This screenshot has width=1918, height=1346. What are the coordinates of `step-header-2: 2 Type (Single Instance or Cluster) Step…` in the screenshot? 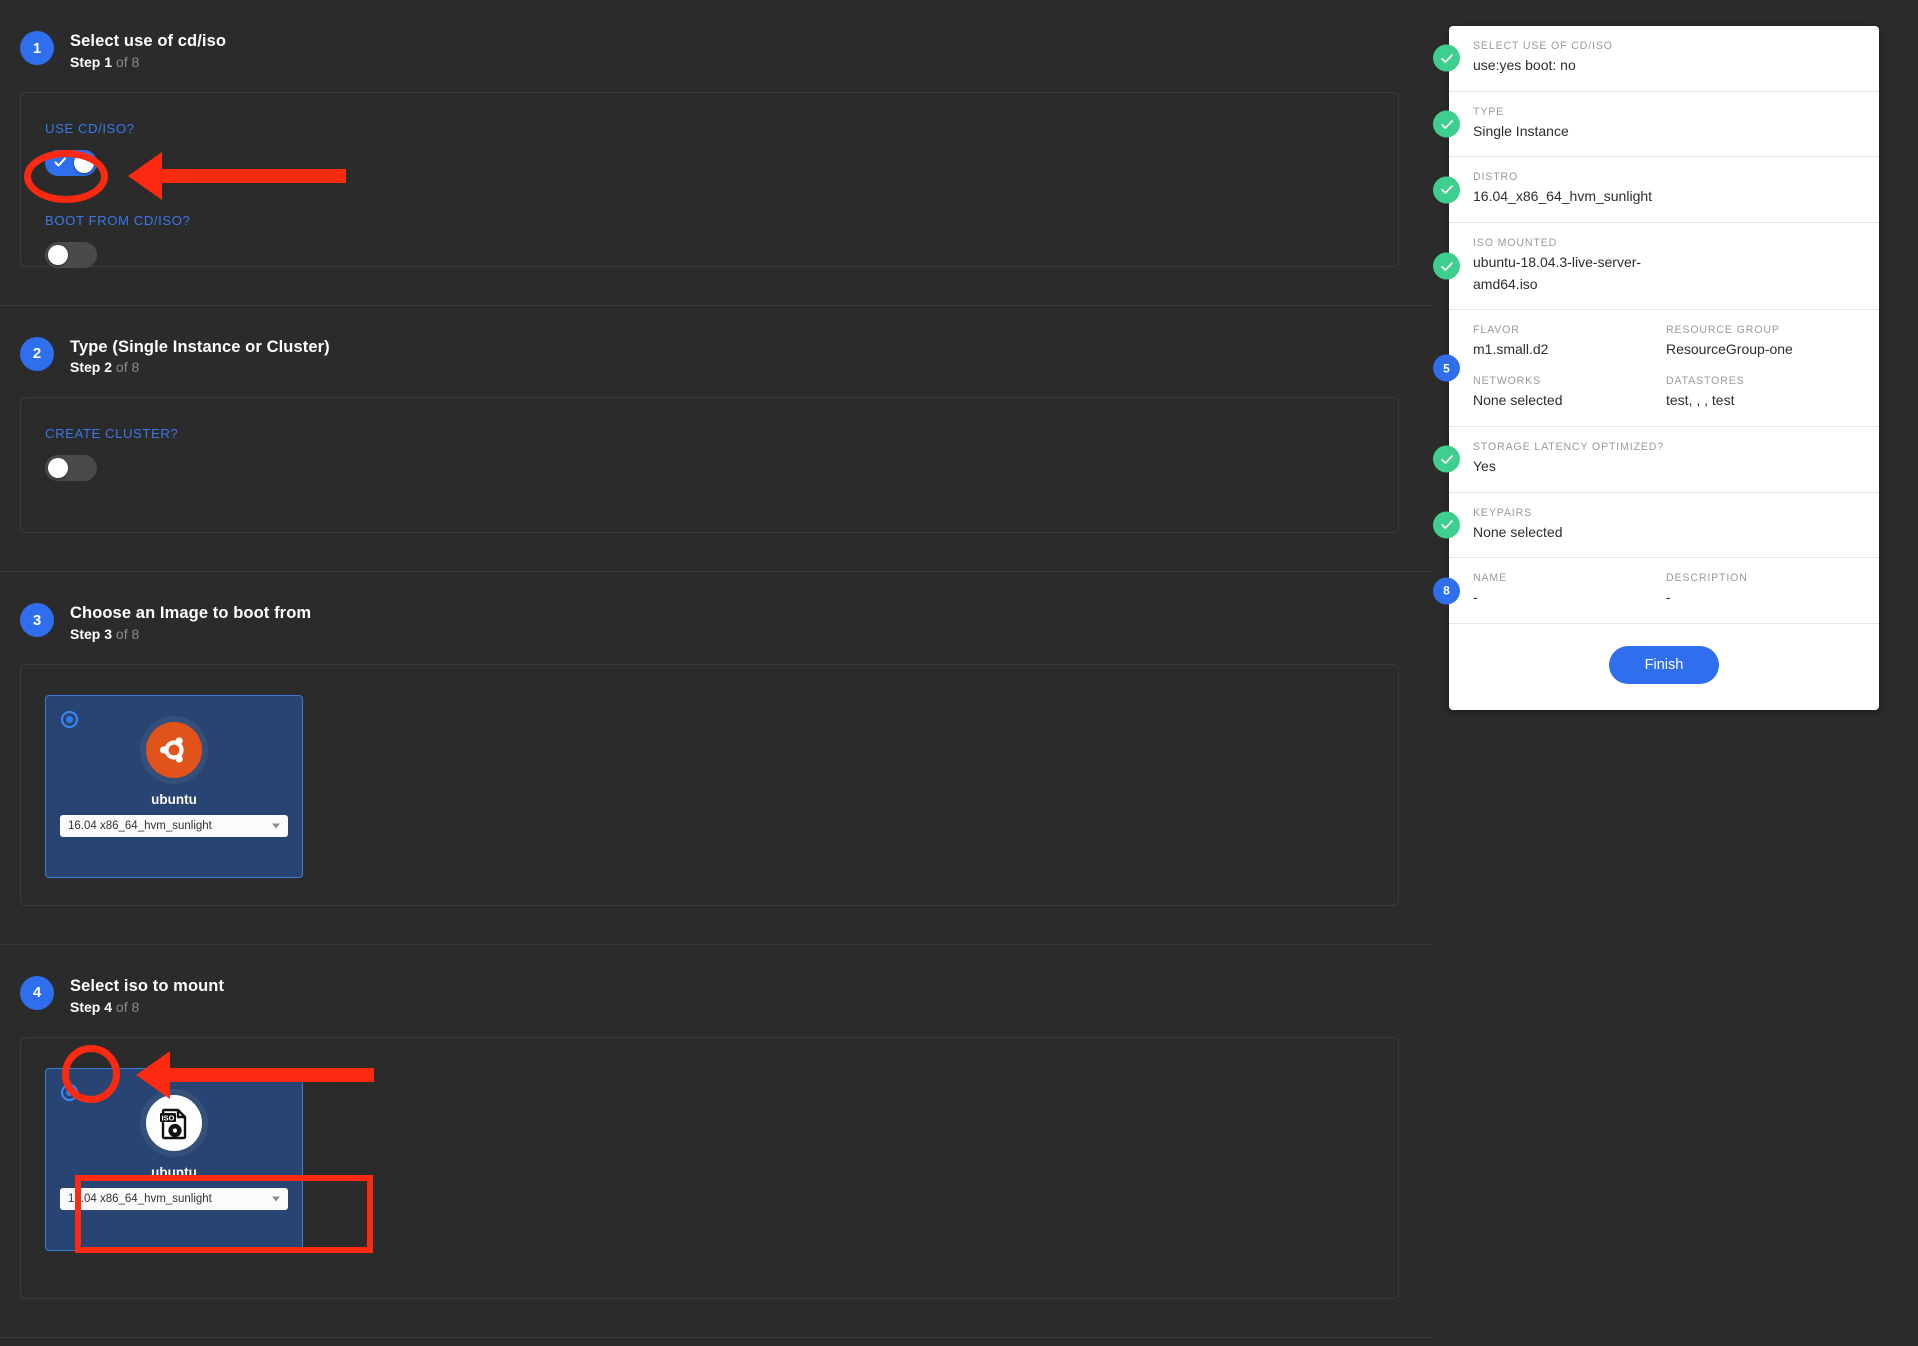 It's located at (716, 352).